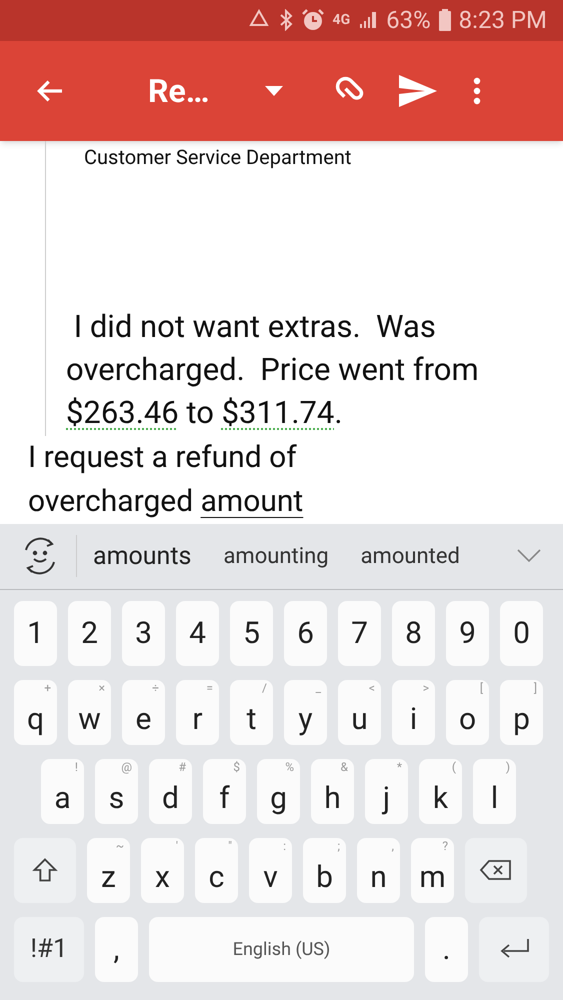 The image size is (563, 1000). Describe the element at coordinates (371, 688) in the screenshot. I see `key-hint: <` at that location.